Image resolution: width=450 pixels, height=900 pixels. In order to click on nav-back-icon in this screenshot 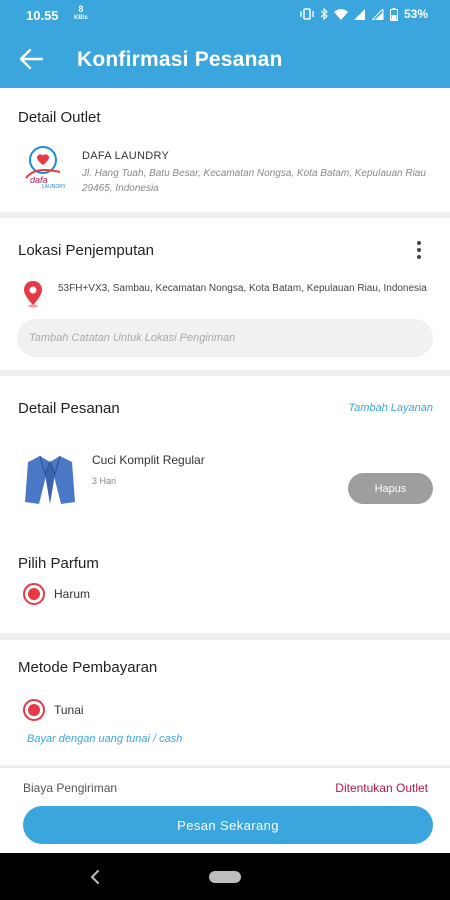, I will do `click(95, 877)`.